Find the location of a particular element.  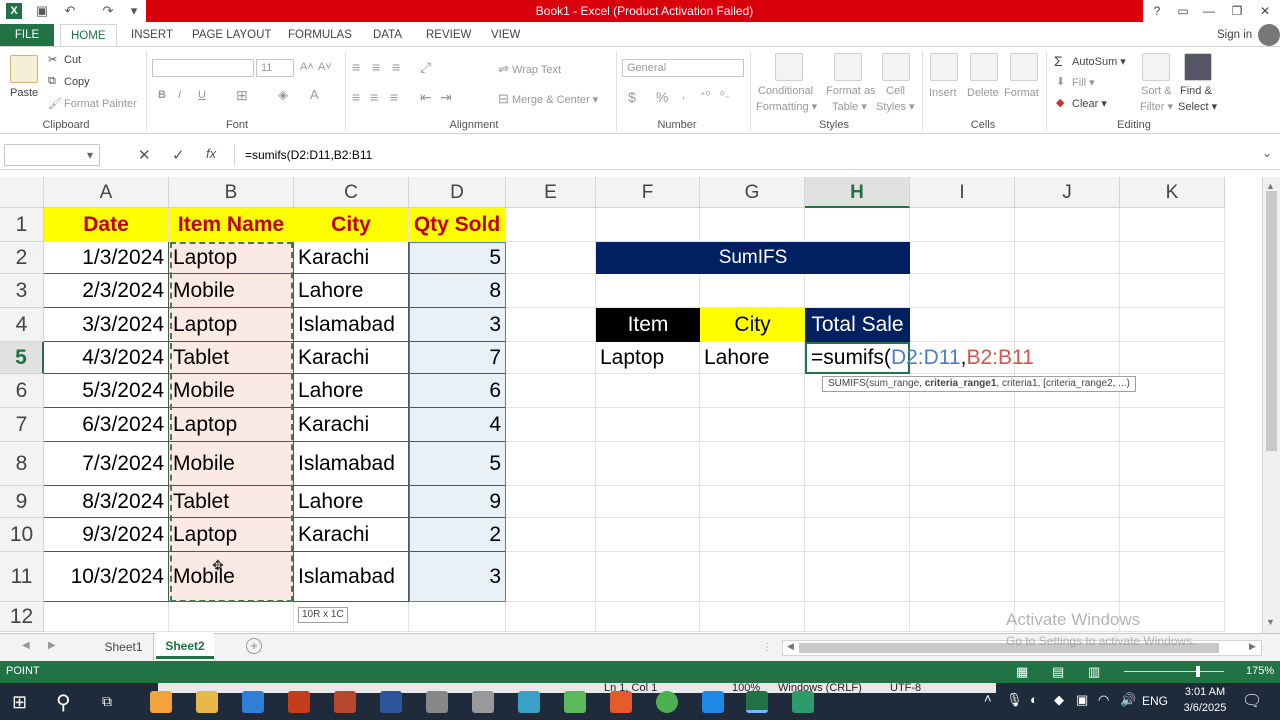

file-explorer-icon is located at coordinates (207, 702).